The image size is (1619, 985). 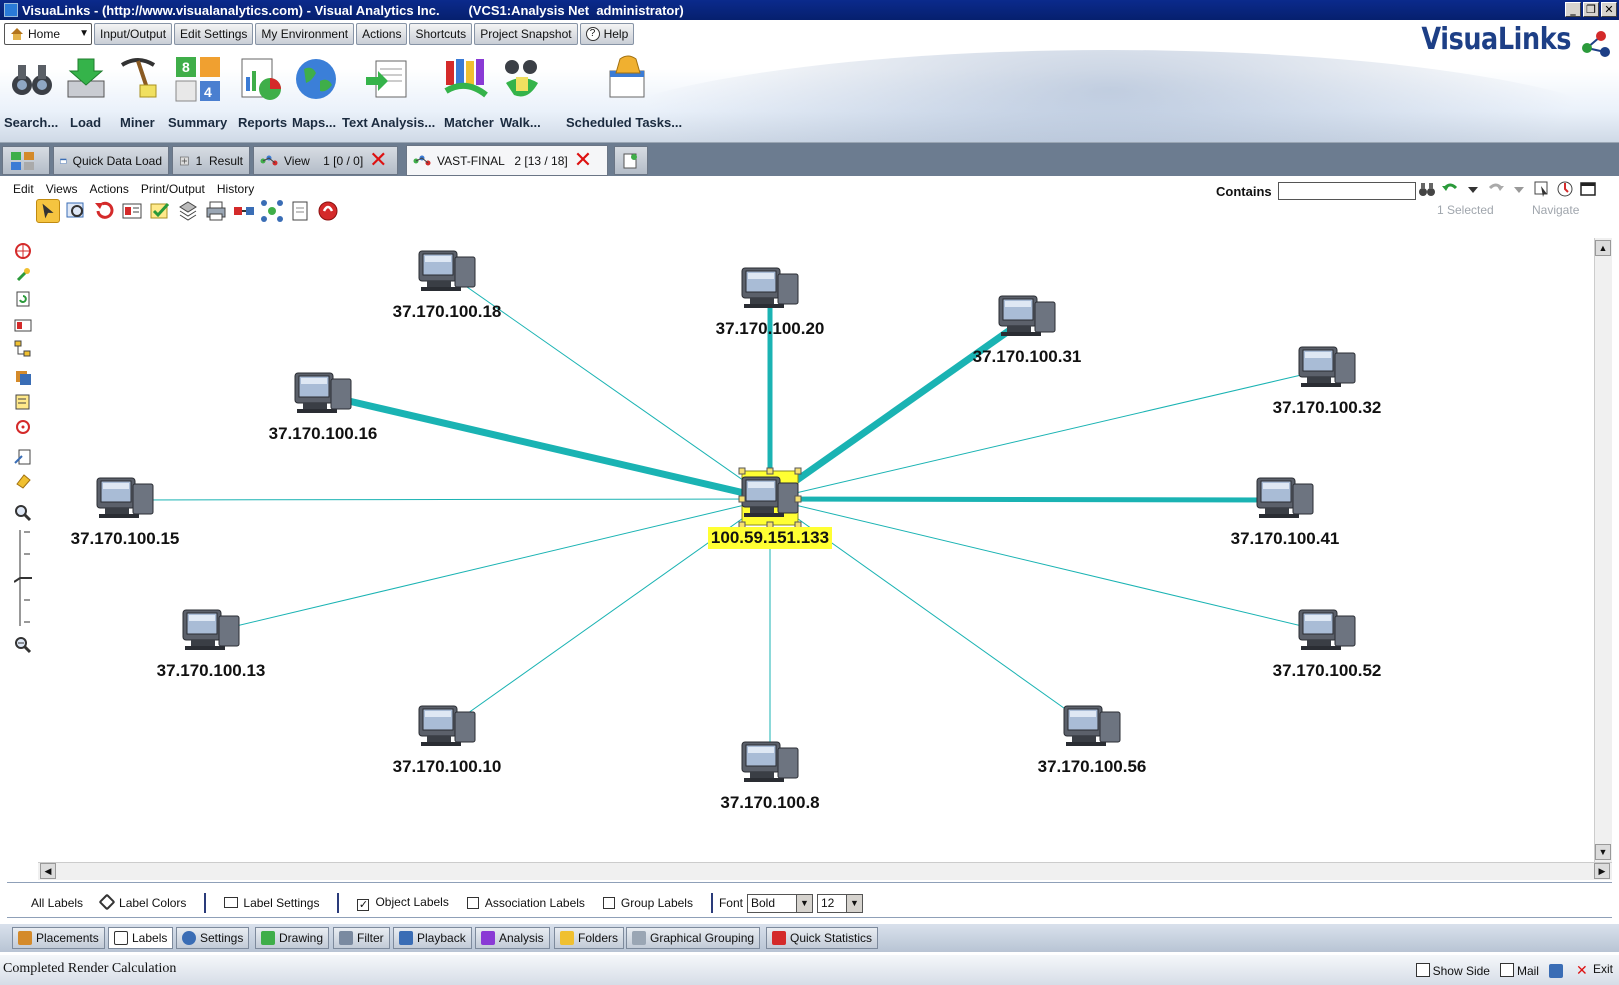 What do you see at coordinates (57, 903) in the screenshot?
I see `all-labels-button: All Labels` at bounding box center [57, 903].